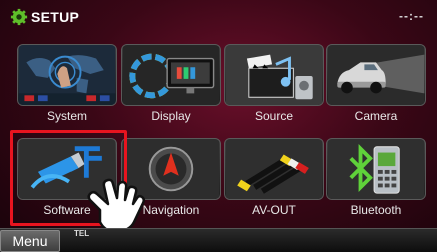 Image resolution: width=437 pixels, height=252 pixels. I want to click on camera-button: Camera, so click(376, 90).